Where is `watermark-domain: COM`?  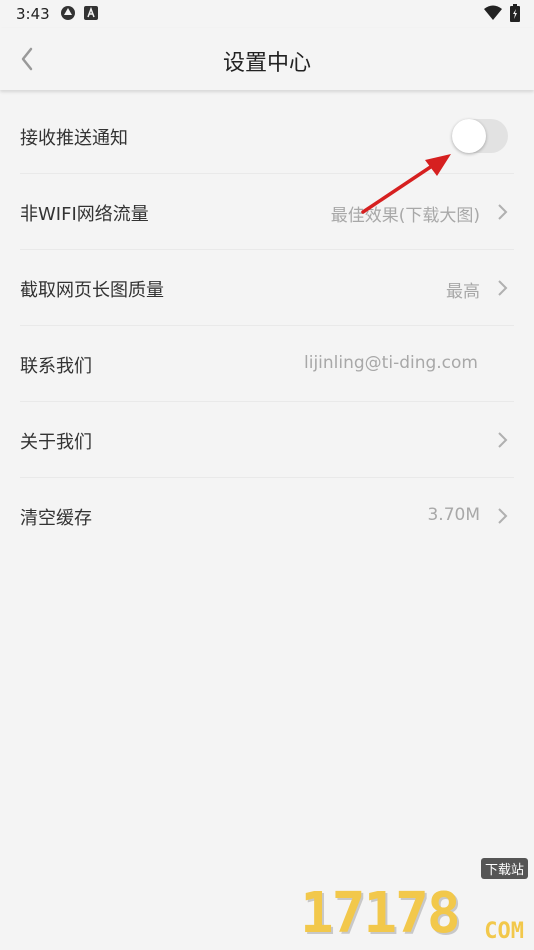 watermark-domain: COM is located at coordinates (504, 931).